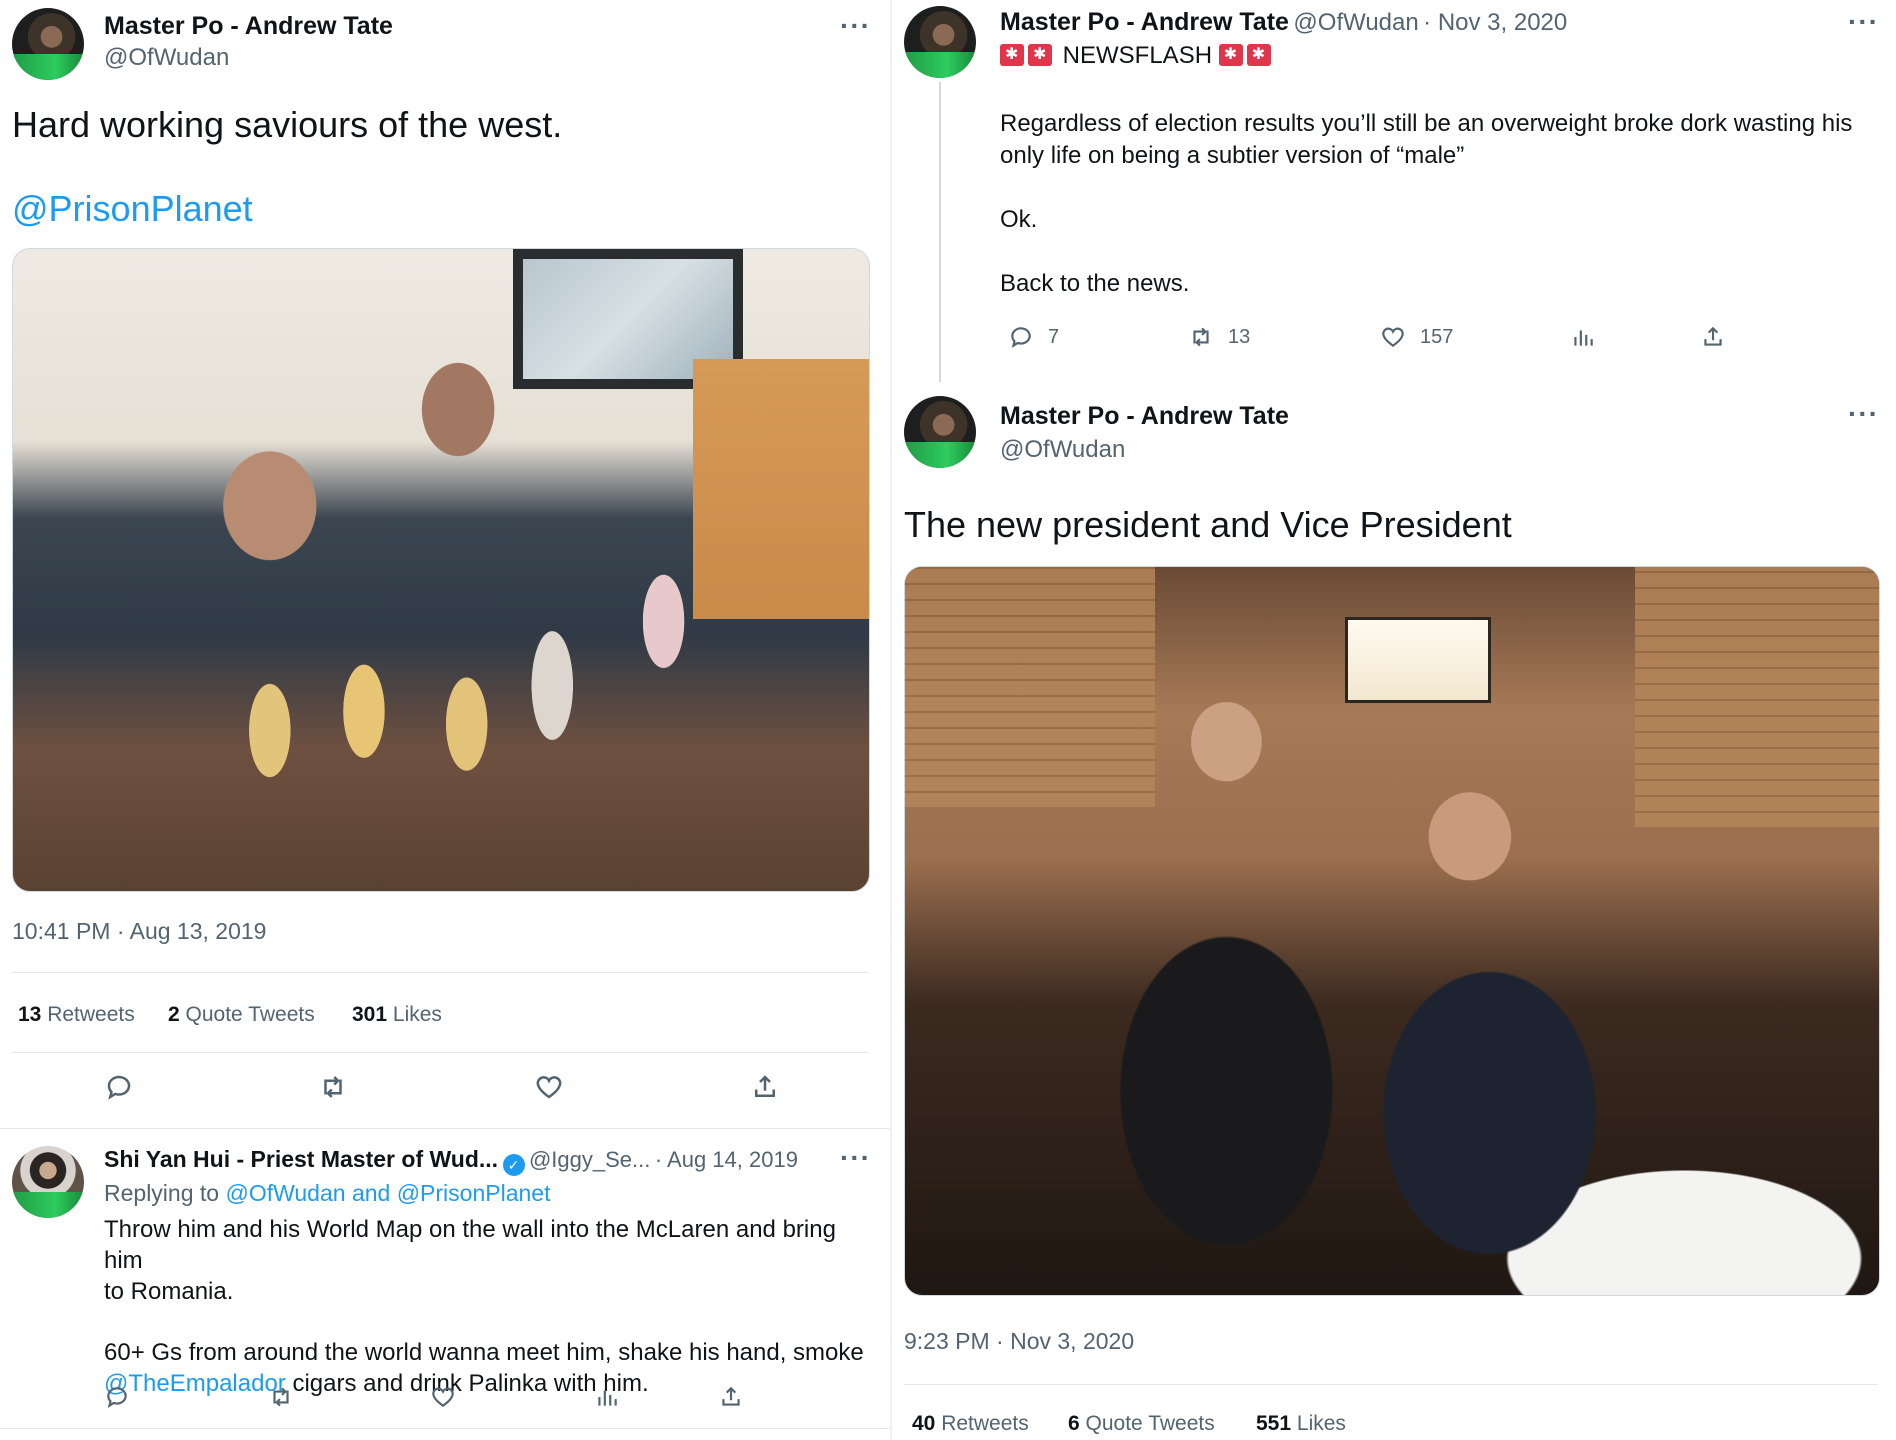 This screenshot has width=1896, height=1440. I want to click on retweets-stat: 40 Retweets, so click(970, 1424).